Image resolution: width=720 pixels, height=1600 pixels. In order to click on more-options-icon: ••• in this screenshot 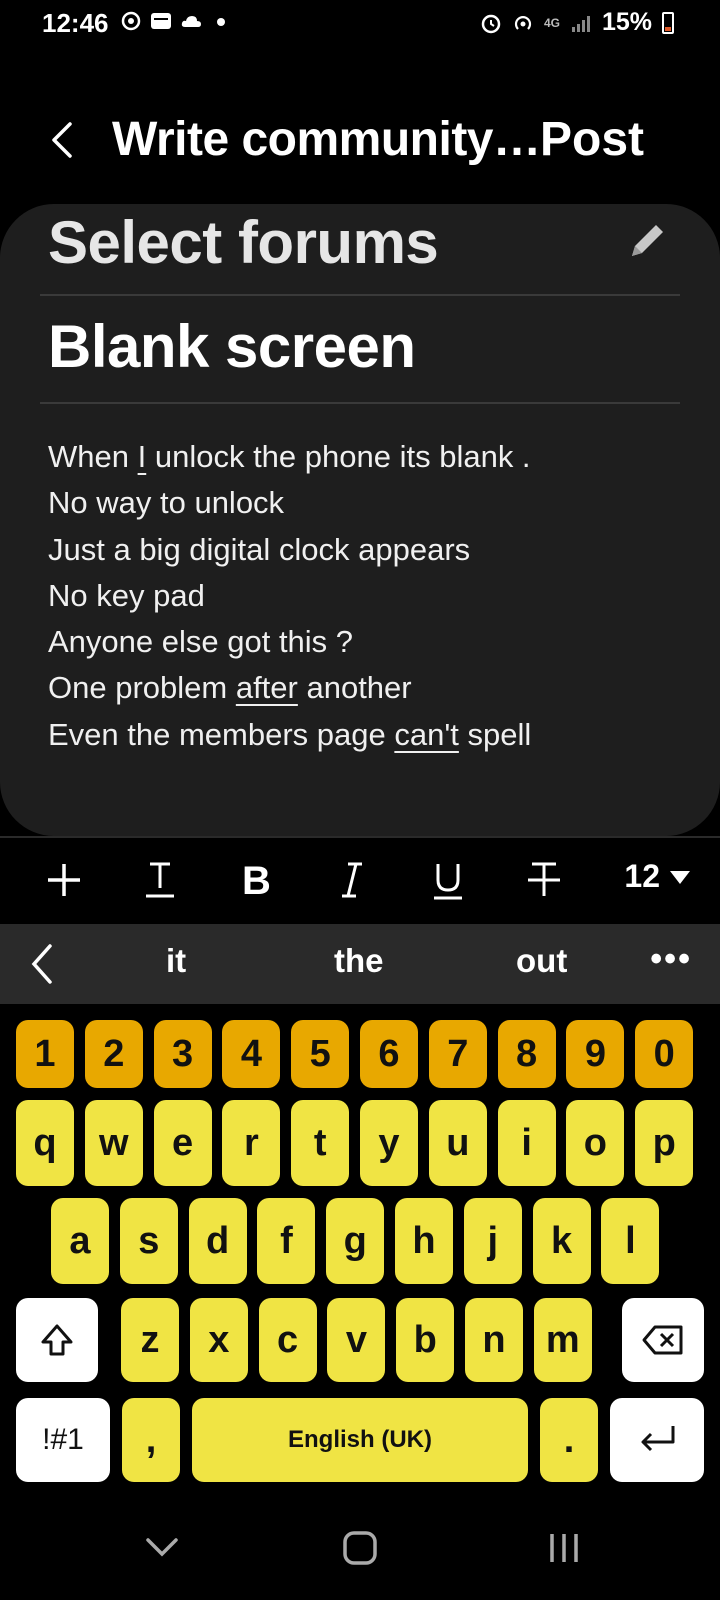, I will do `click(671, 959)`.